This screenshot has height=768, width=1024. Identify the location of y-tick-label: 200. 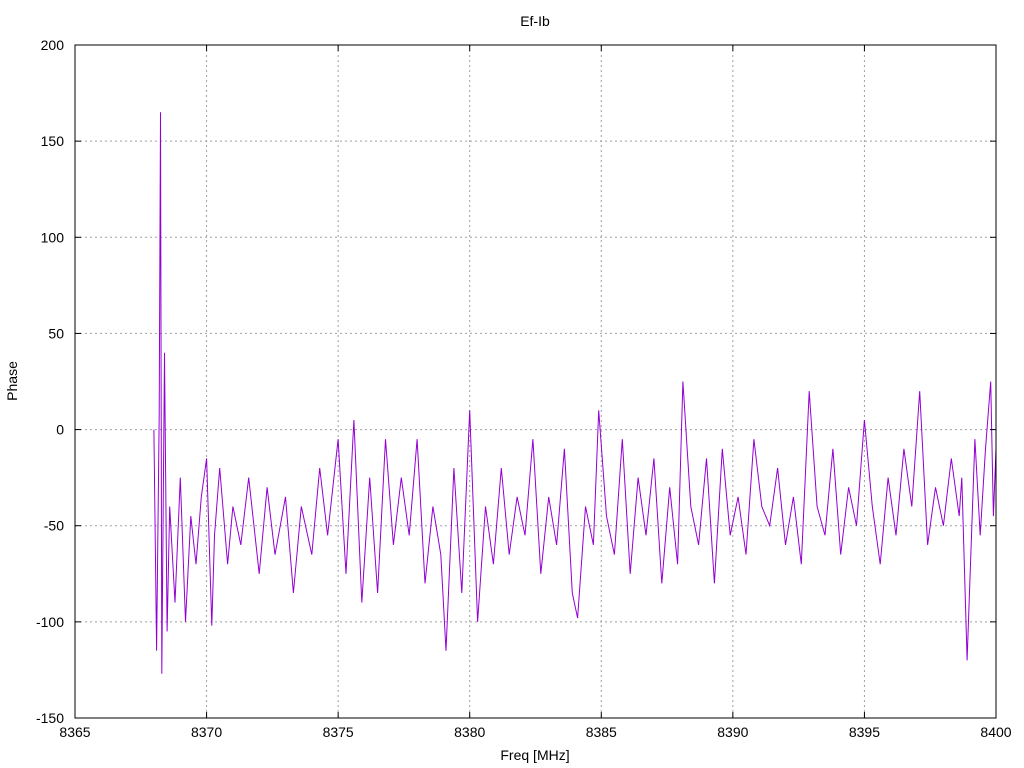
(53, 45).